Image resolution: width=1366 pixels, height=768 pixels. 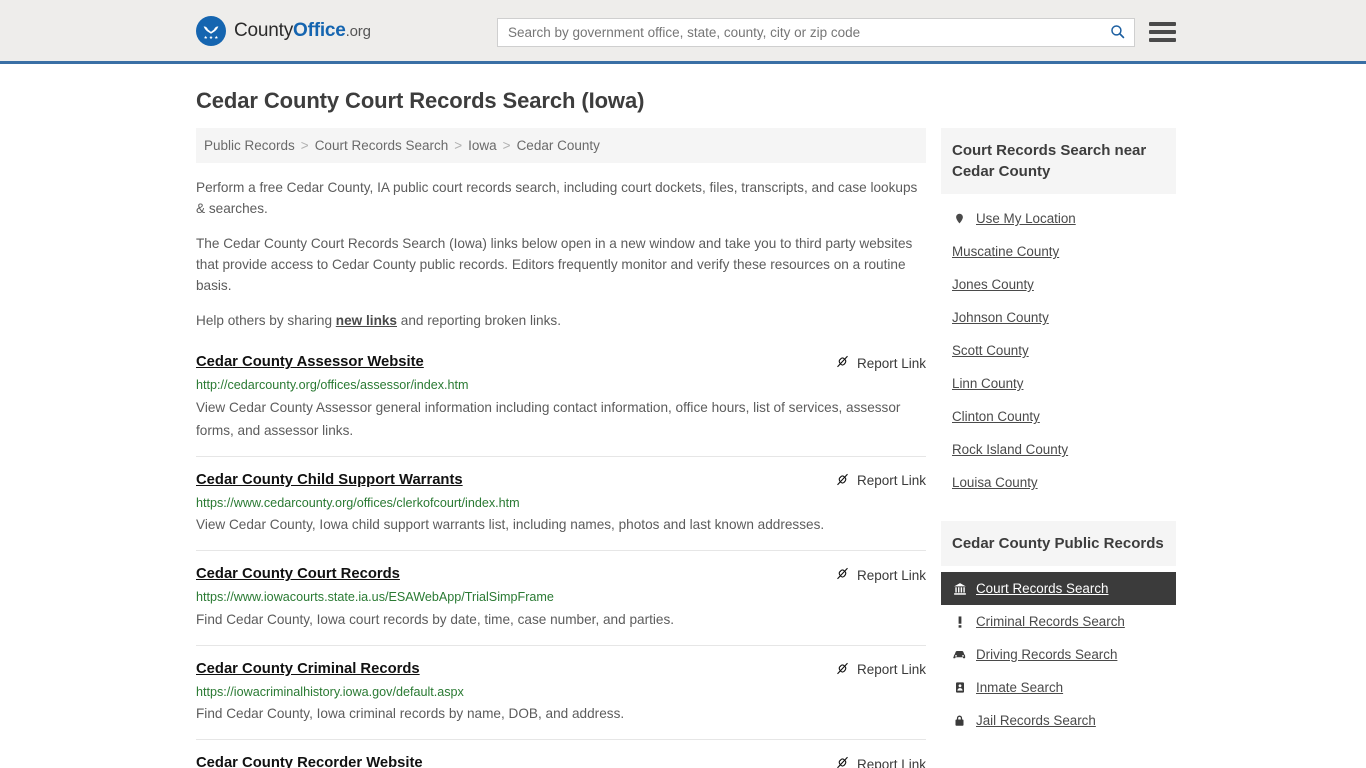 I want to click on sidebar-item-label: Court Records Search, so click(x=1042, y=588).